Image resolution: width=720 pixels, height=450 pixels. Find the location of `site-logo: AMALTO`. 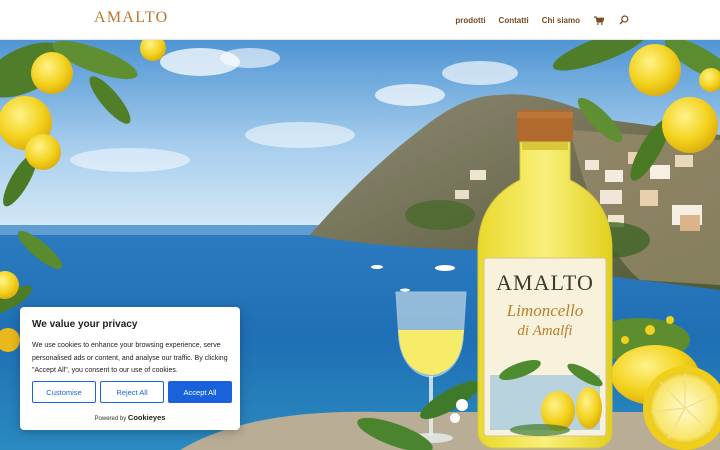

site-logo: AMALTO is located at coordinates (131, 18).